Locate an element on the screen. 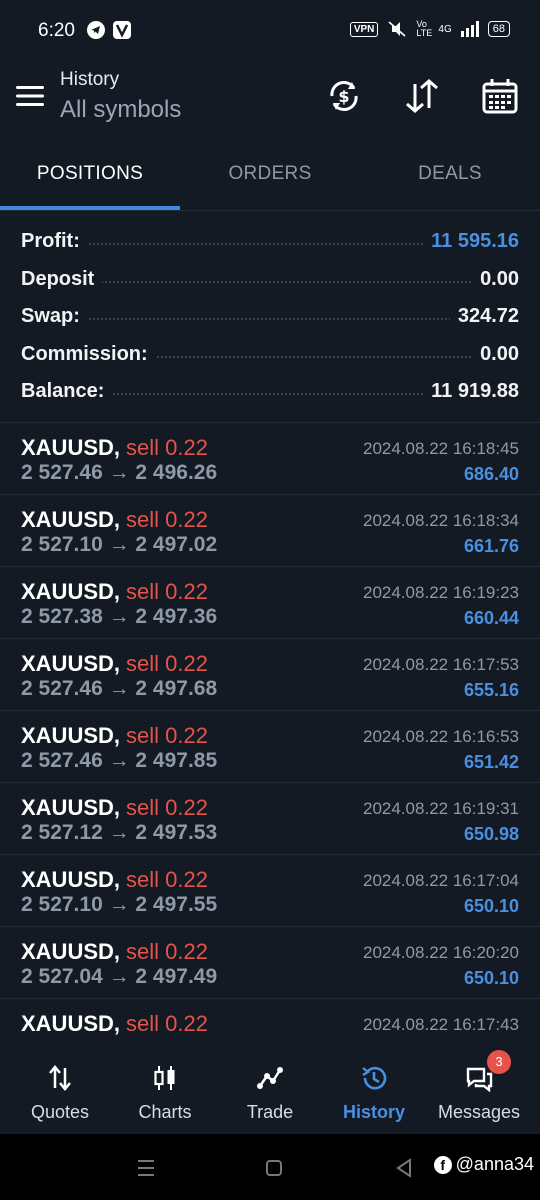 This screenshot has width=540, height=1200. deal-profit: 660.44 is located at coordinates (491, 618).